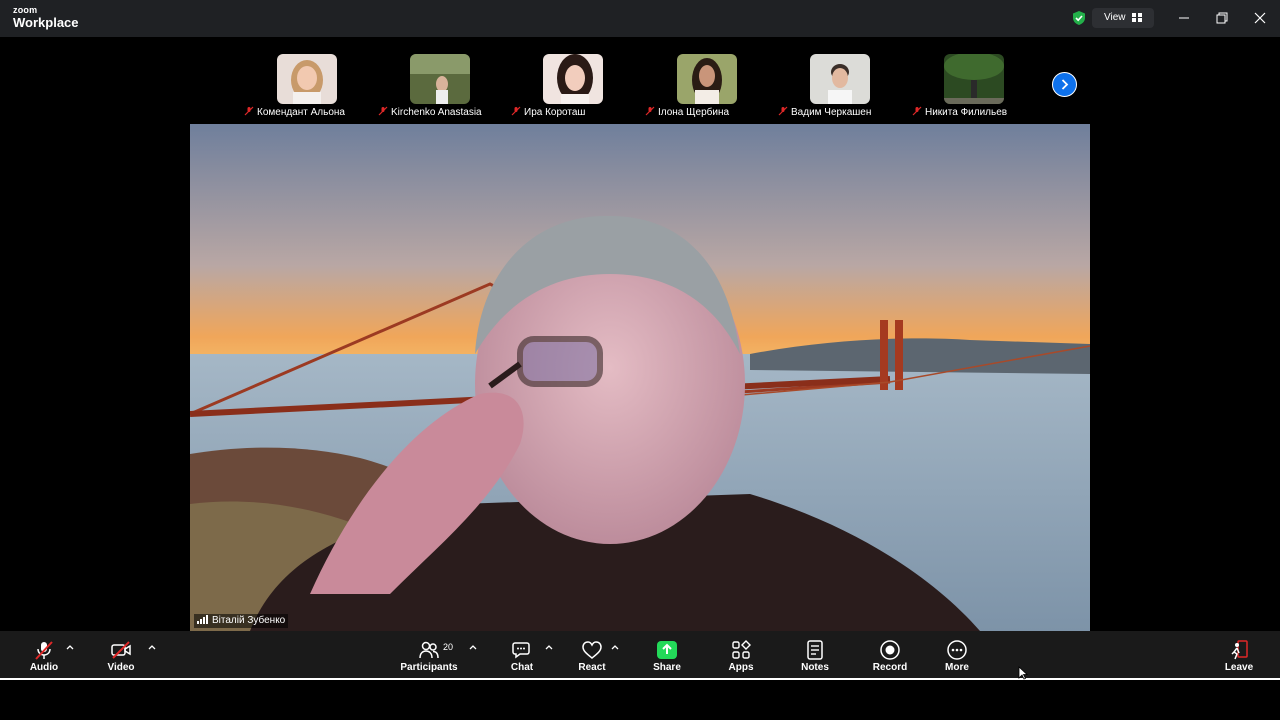 This screenshot has height=720, width=1280. I want to click on audio-options-caret-icon, so click(70, 647).